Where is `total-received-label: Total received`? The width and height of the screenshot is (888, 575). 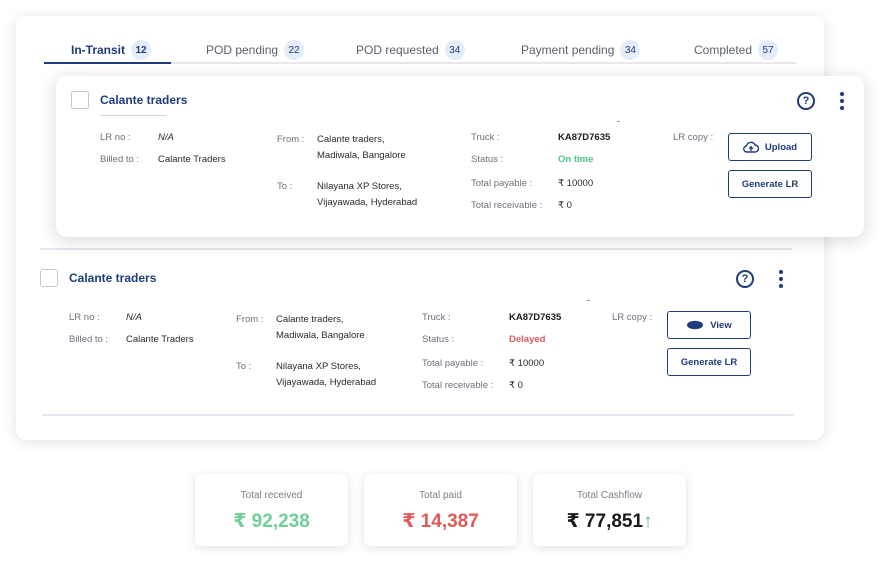 total-received-label: Total received is located at coordinates (271, 495).